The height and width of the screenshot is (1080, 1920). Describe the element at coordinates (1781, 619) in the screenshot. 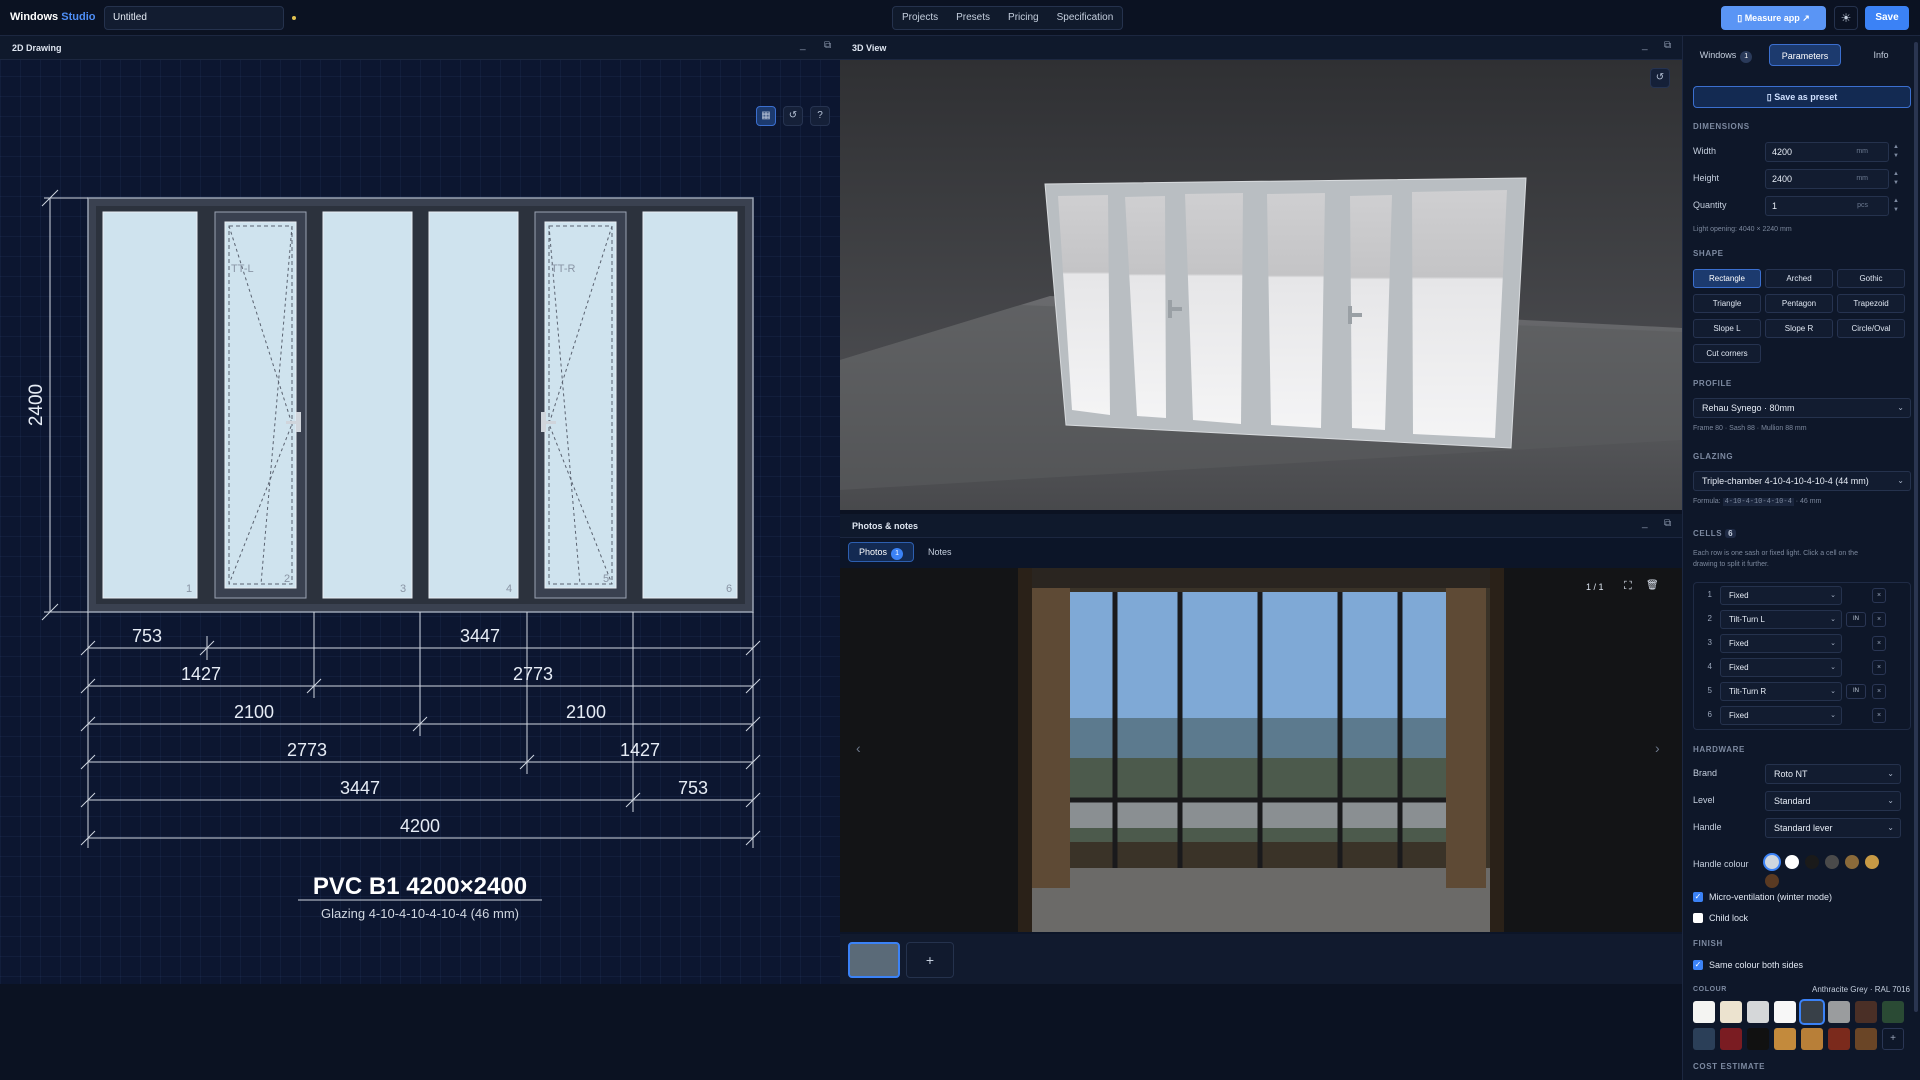

I see `cell-type-select: Tilt-Turn L ⌄` at that location.